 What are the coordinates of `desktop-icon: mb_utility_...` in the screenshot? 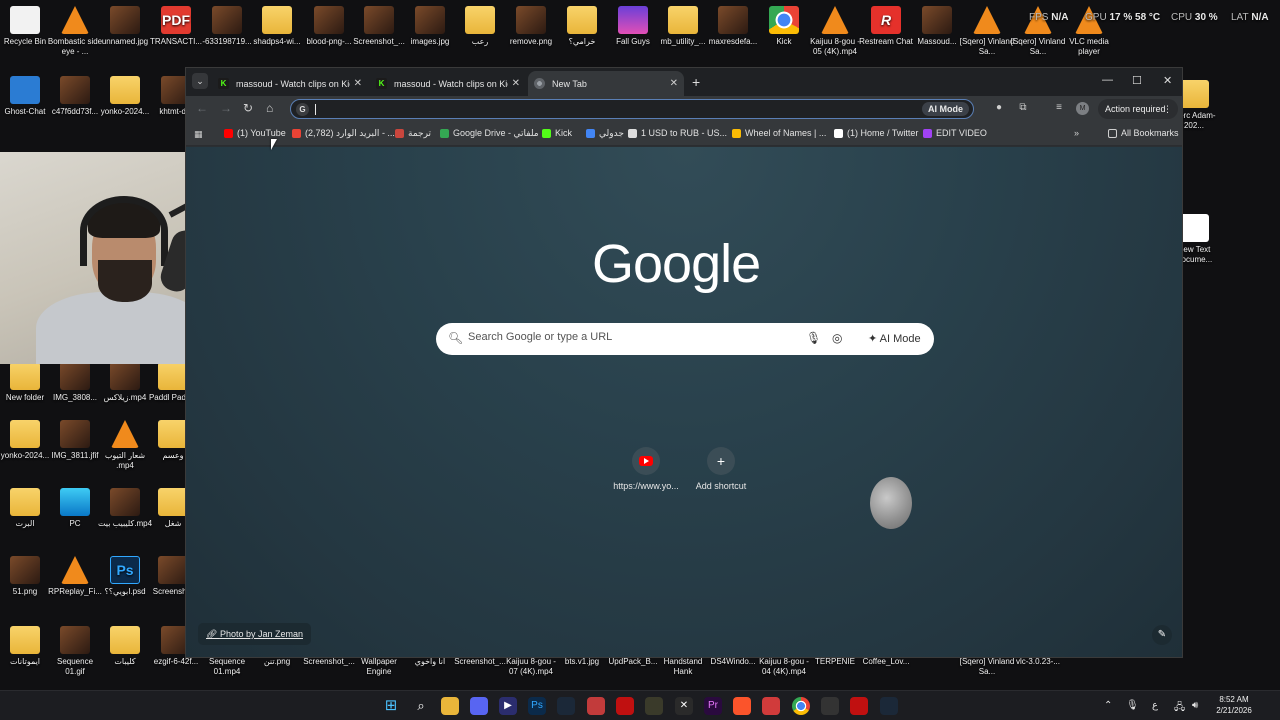 It's located at (683, 26).